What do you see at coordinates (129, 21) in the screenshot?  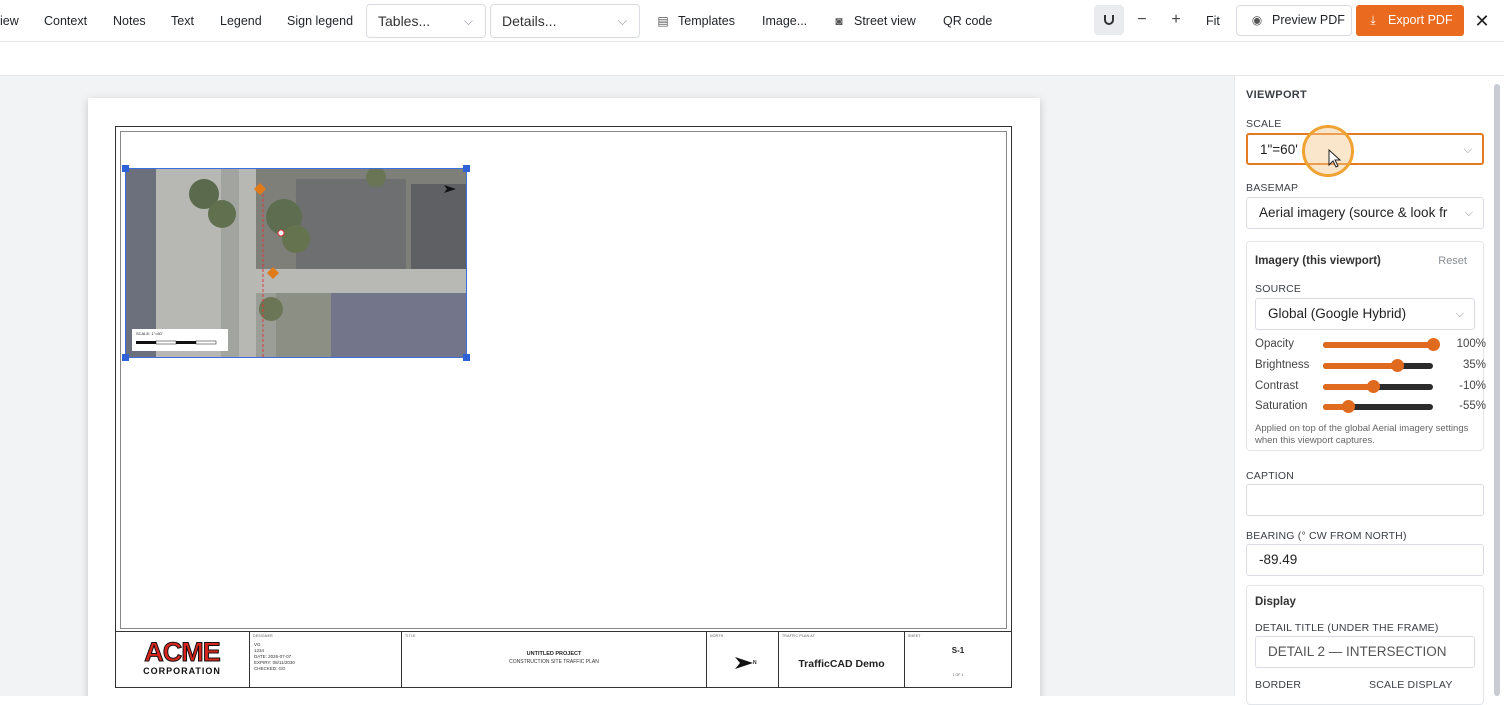 I see `toolbar-notes: Notes` at bounding box center [129, 21].